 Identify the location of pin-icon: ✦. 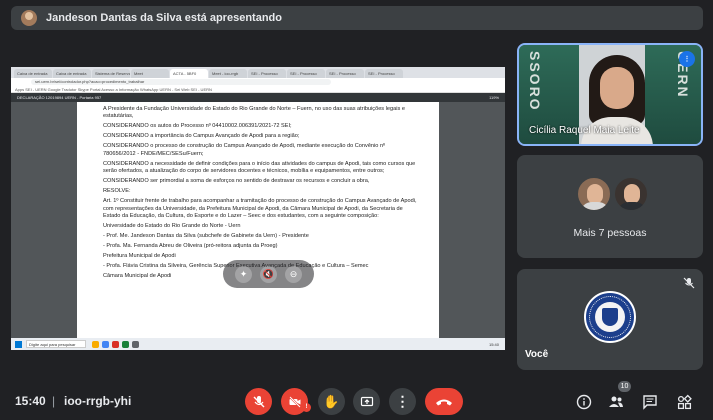
(243, 274).